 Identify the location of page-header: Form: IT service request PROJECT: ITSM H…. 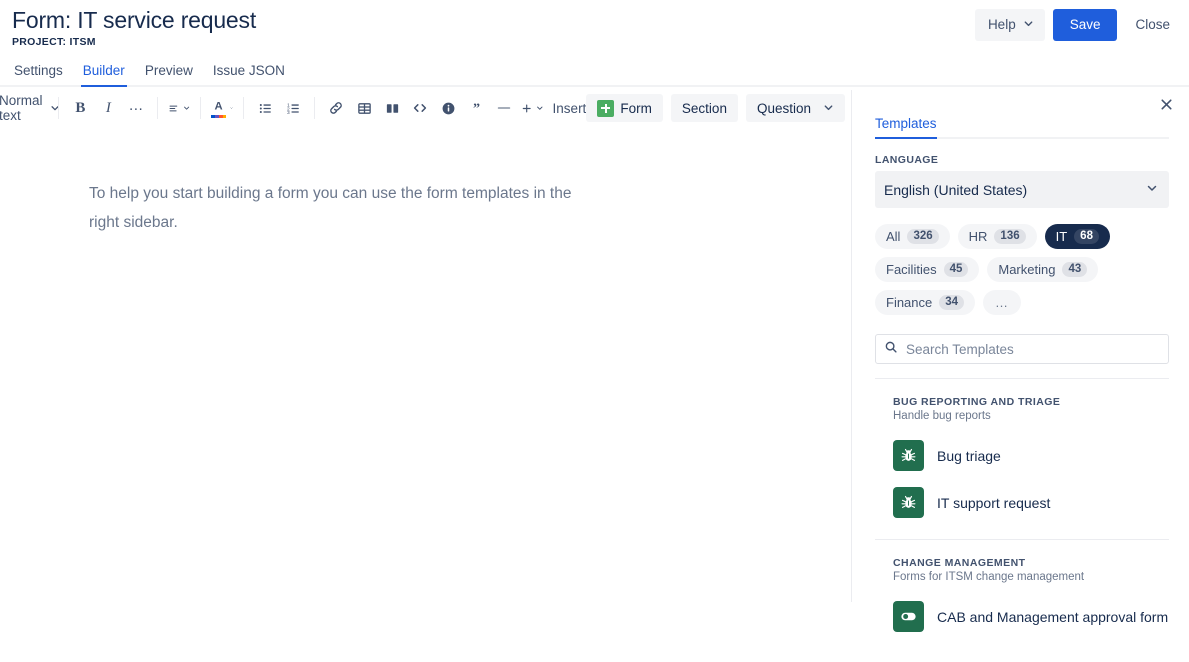
(594, 29).